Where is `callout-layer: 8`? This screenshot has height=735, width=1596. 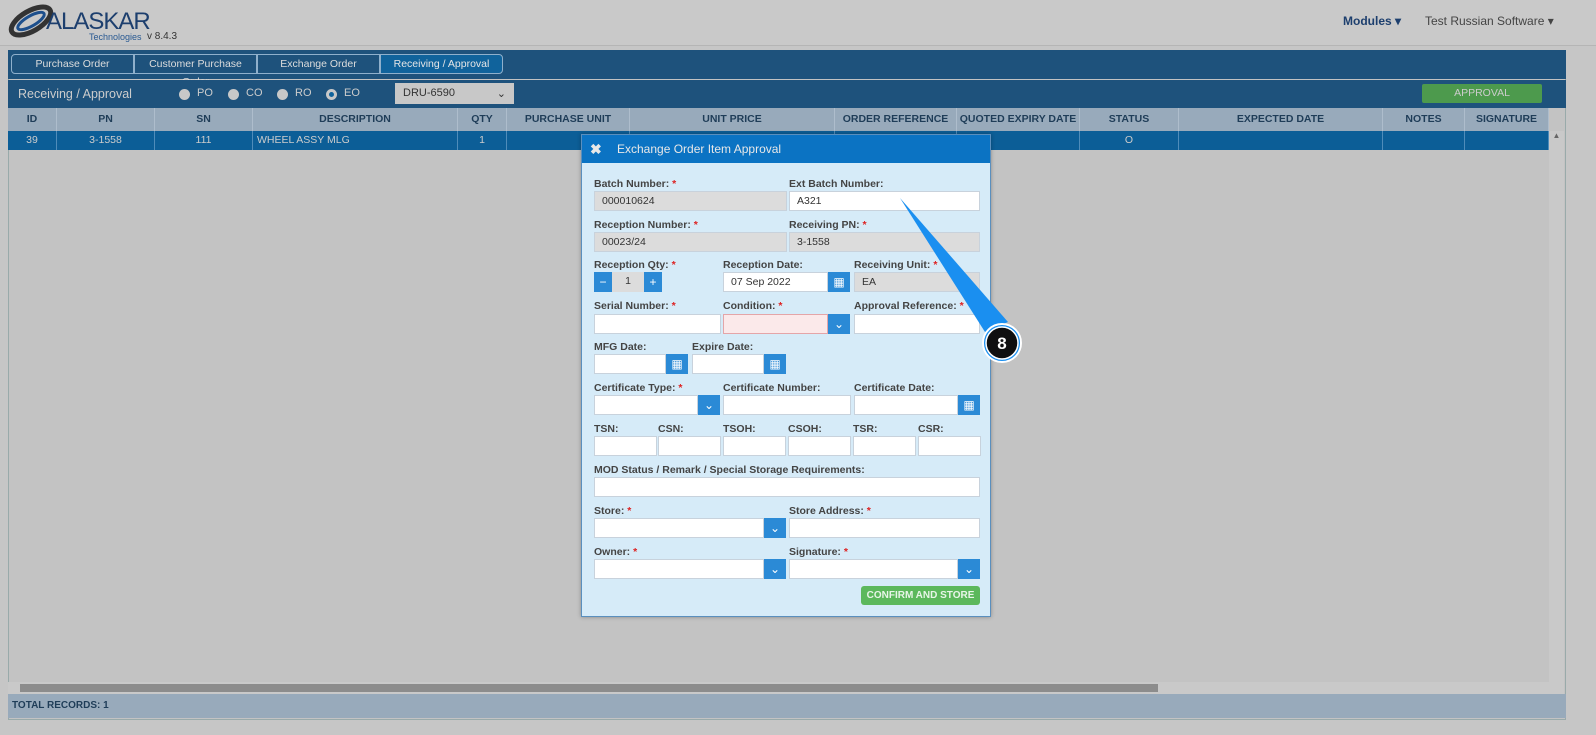
callout-layer: 8 is located at coordinates (961, 280).